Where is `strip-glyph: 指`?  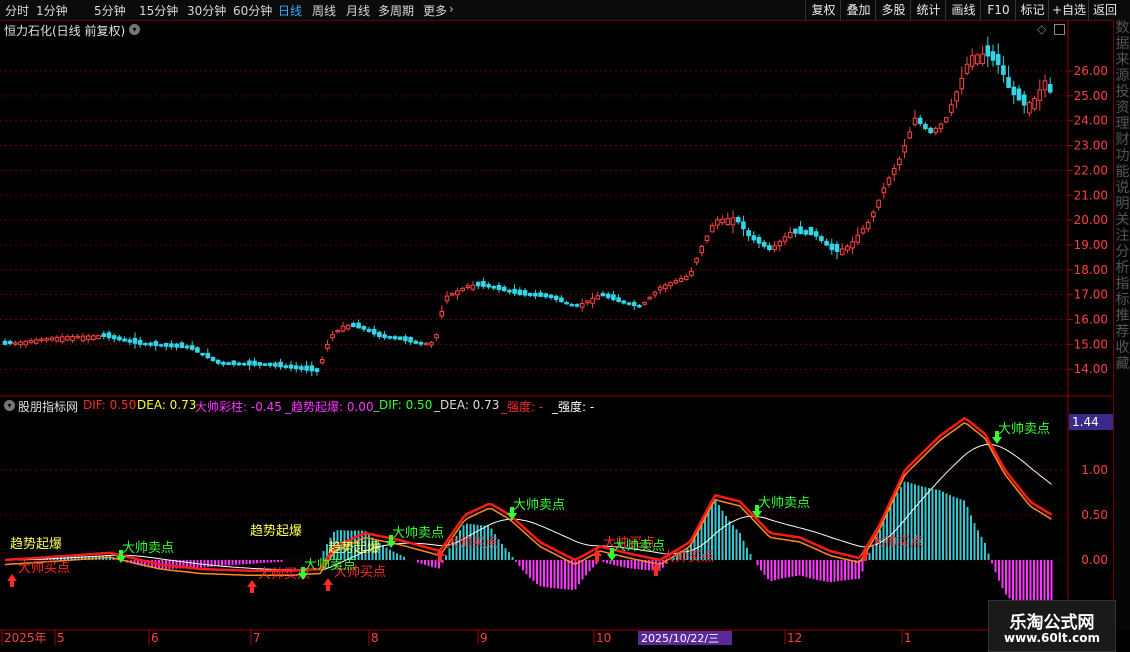
strip-glyph: 指 is located at coordinates (1122, 284).